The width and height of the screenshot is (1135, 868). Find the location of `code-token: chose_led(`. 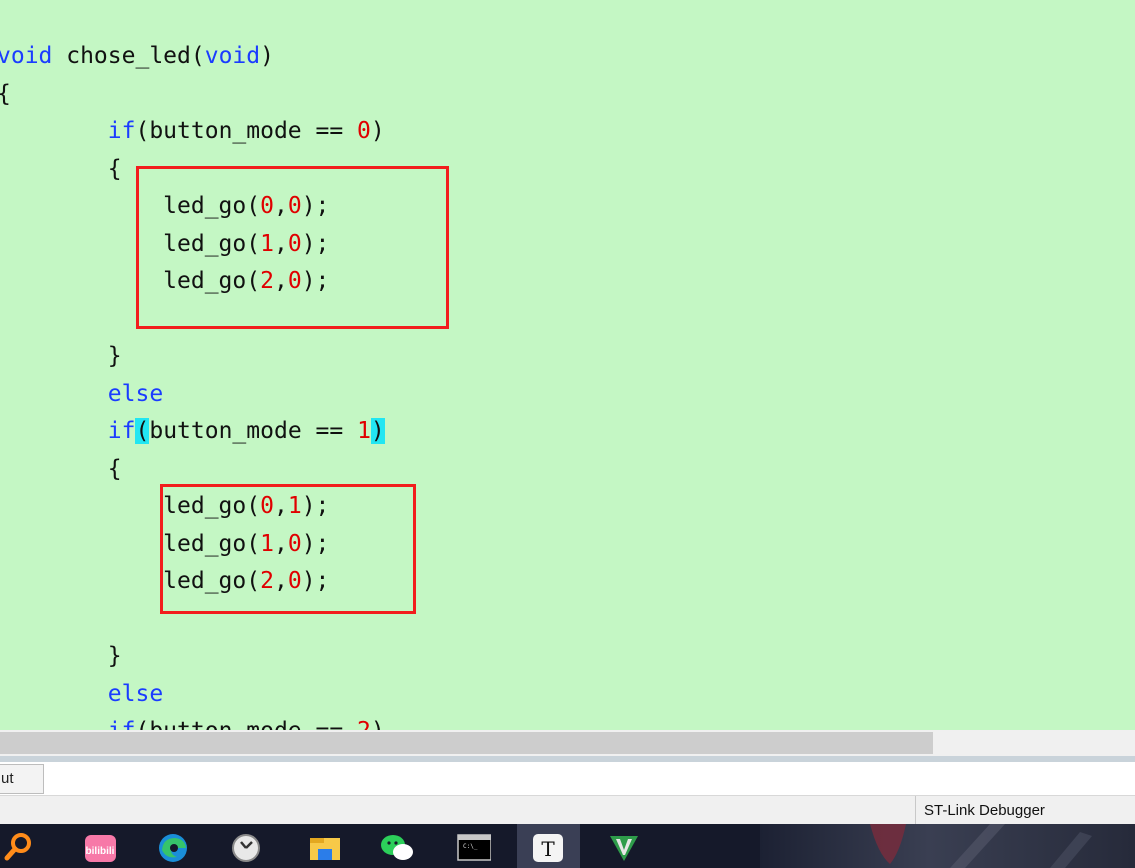

code-token: chose_led( is located at coordinates (128, 56).